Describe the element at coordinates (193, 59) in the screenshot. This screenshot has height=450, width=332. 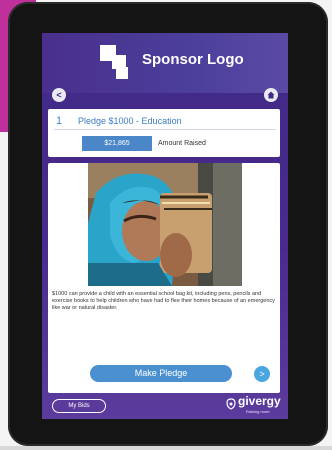
I see `sponsor-logo-text: Sponsor Logo` at that location.